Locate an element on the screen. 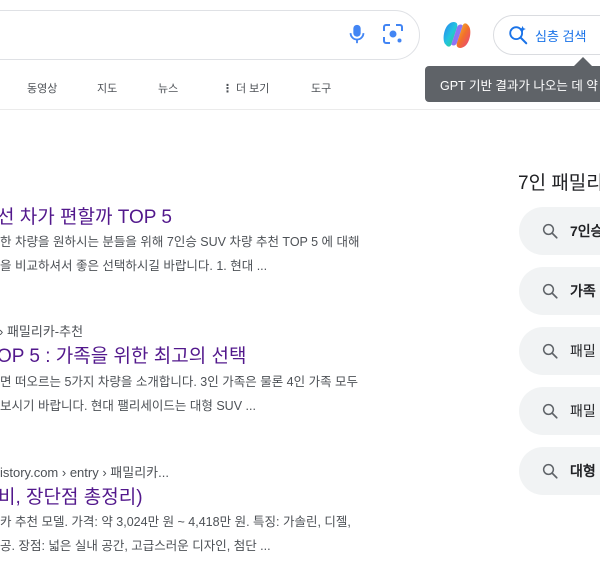 The width and height of the screenshot is (600, 575). related-search-chip: 대형 is located at coordinates (559, 471).